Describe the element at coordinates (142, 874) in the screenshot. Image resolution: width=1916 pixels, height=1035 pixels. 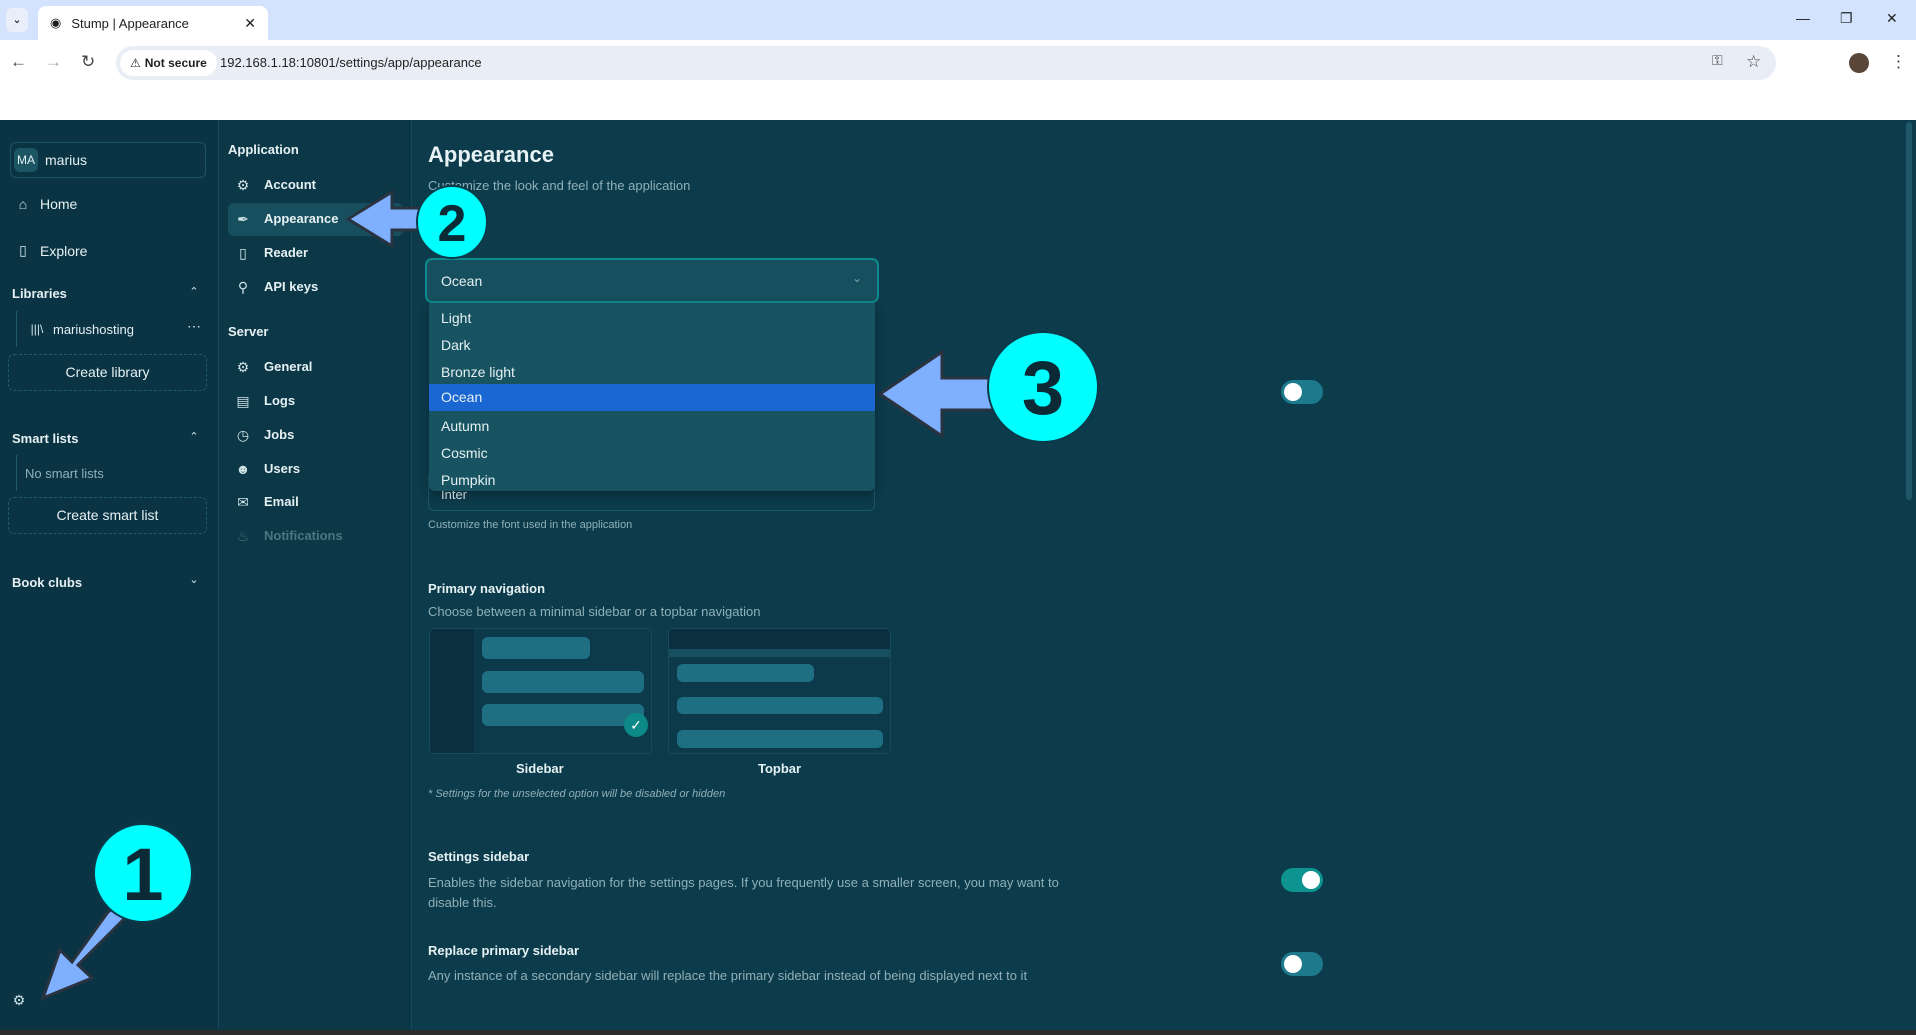
I see `step-1-label: 1` at that location.